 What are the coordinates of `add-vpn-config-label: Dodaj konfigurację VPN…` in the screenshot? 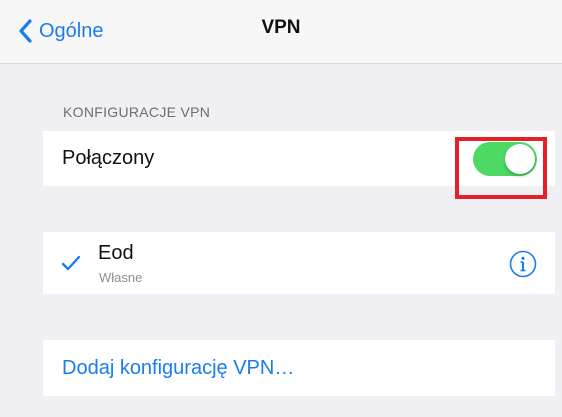 It's located at (178, 368).